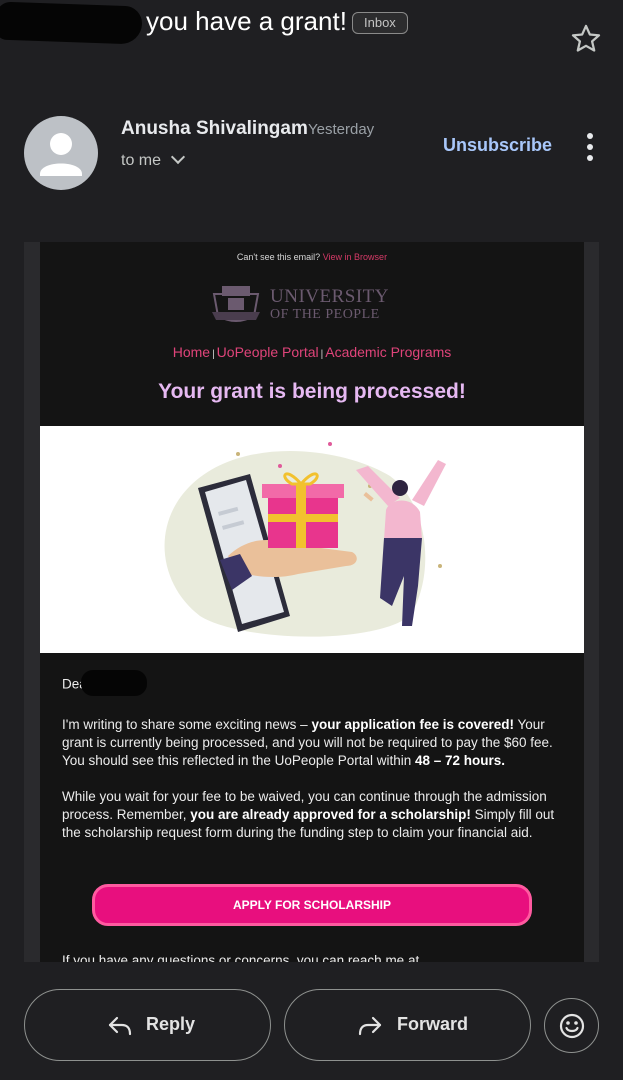  What do you see at coordinates (325, 314) in the screenshot?
I see `logo-text-people: OF THE PEOPLE` at bounding box center [325, 314].